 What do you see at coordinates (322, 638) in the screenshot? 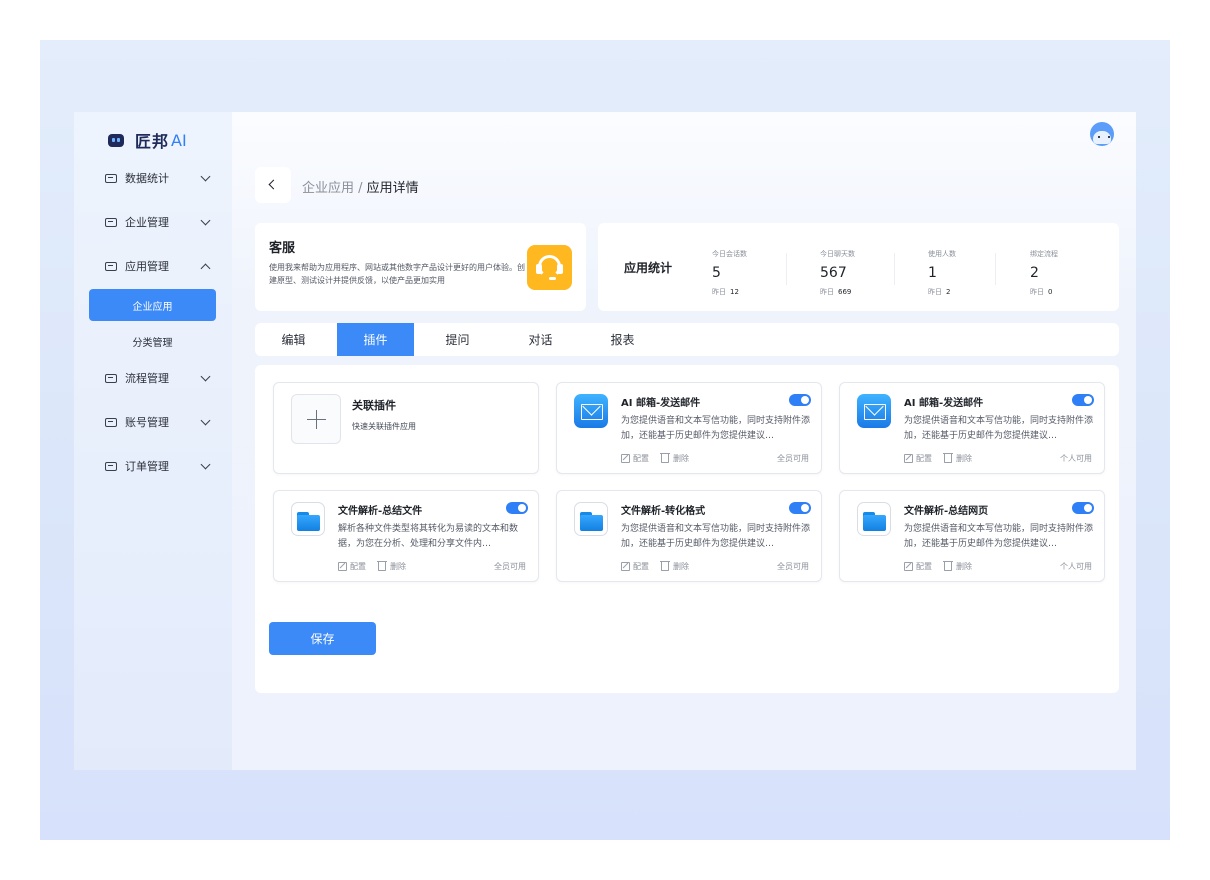
I see `save-button: 保存` at bounding box center [322, 638].